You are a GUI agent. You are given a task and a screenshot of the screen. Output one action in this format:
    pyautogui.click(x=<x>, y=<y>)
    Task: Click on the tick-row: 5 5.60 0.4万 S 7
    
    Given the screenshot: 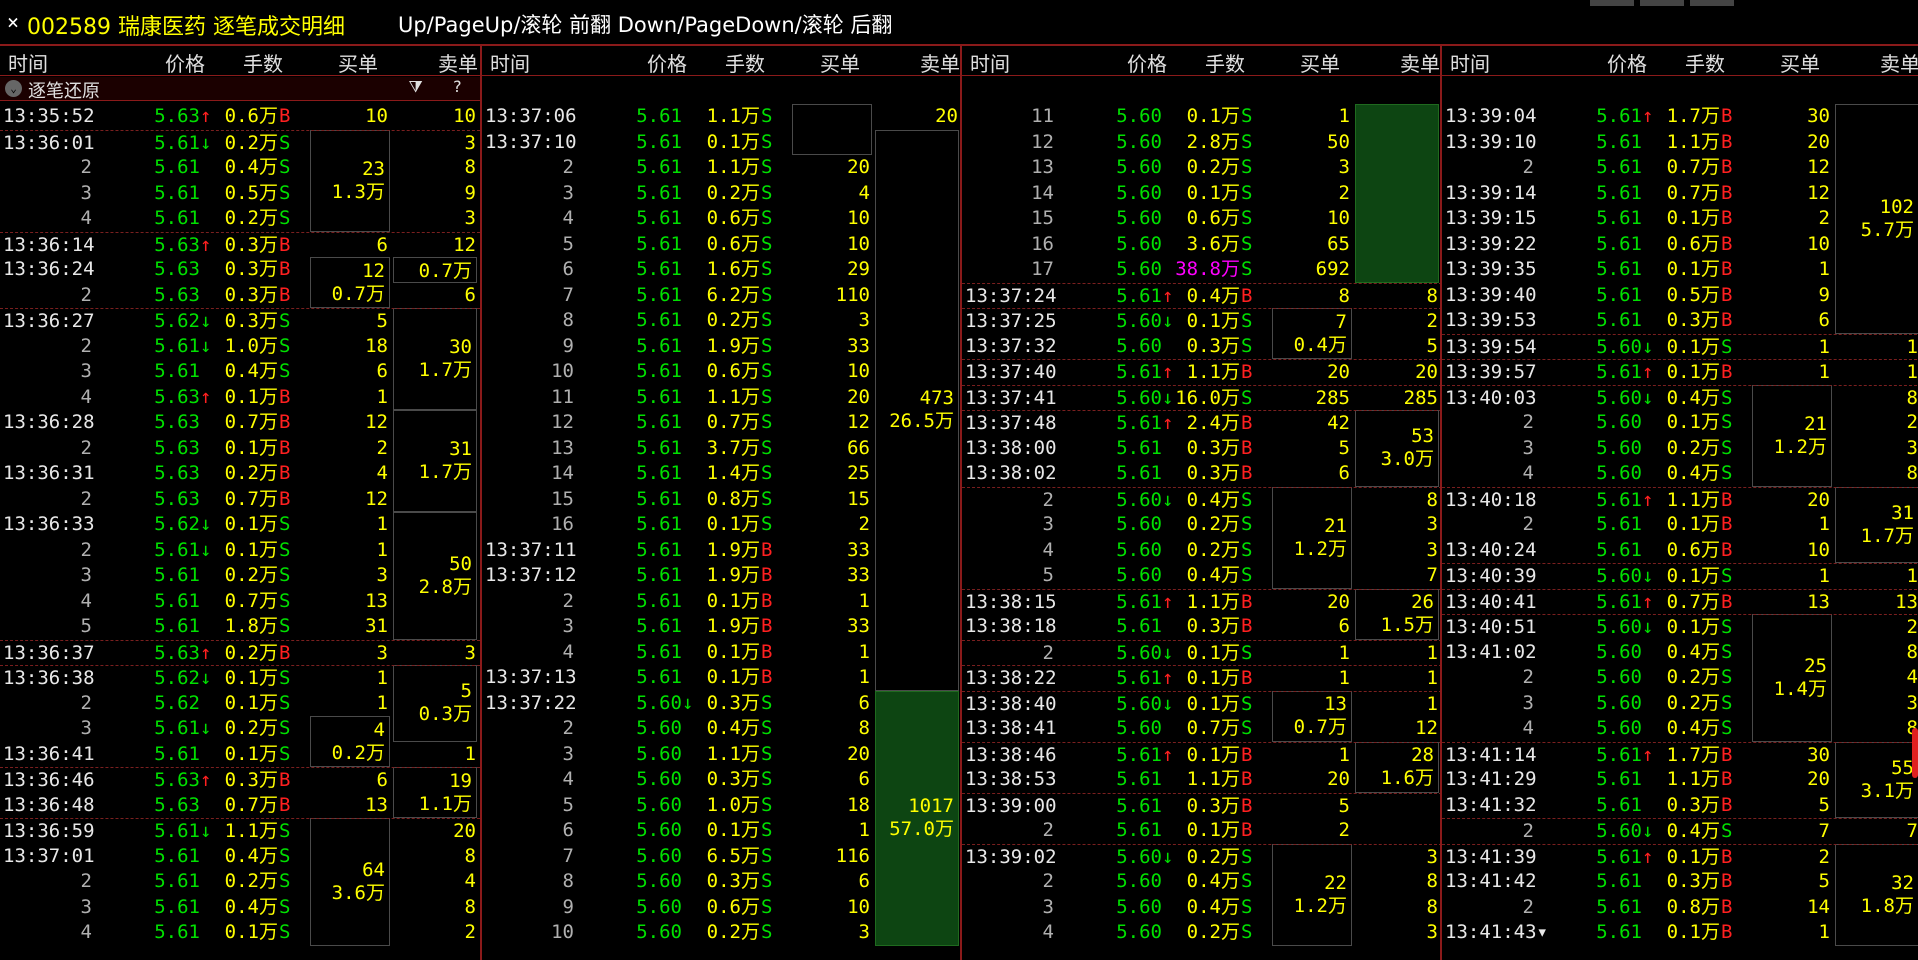 What is the action you would take?
    pyautogui.click(x=1202, y=575)
    